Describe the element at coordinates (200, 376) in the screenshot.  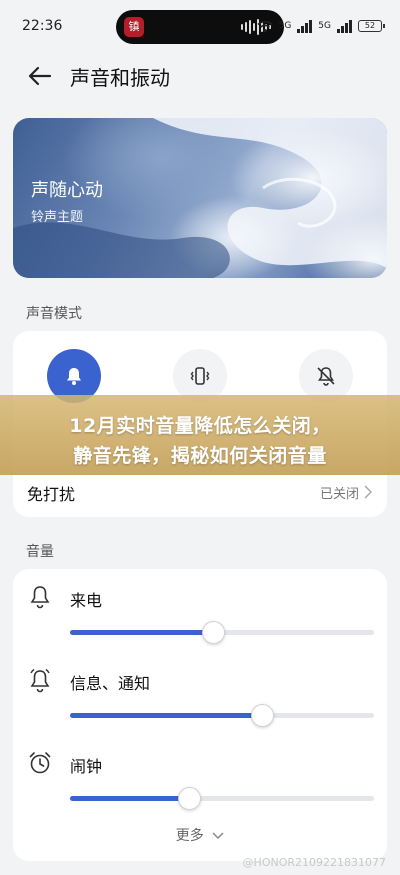
I see `vibrate-icon` at that location.